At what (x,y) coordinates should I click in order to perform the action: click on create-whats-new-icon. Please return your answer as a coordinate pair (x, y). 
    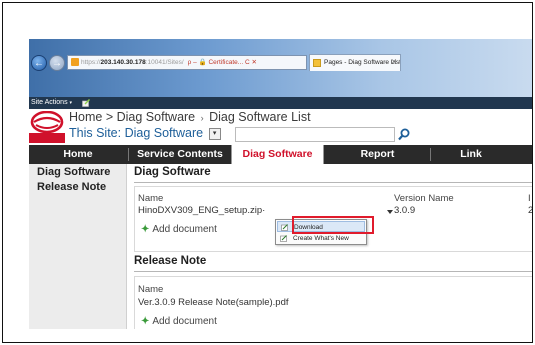
    Looking at the image, I should click on (284, 238).